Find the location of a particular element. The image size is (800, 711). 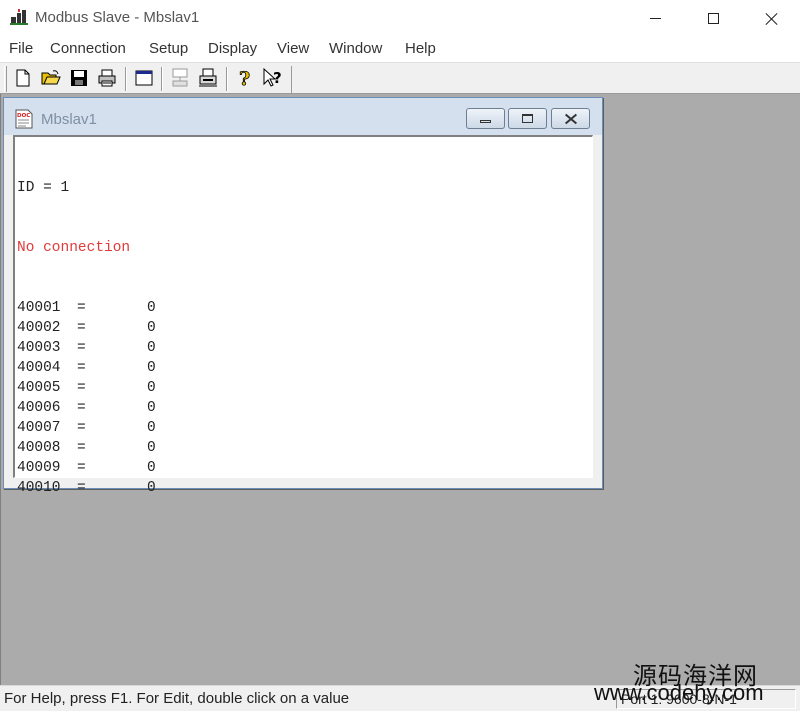

disconnect-icon is located at coordinates (208, 77).